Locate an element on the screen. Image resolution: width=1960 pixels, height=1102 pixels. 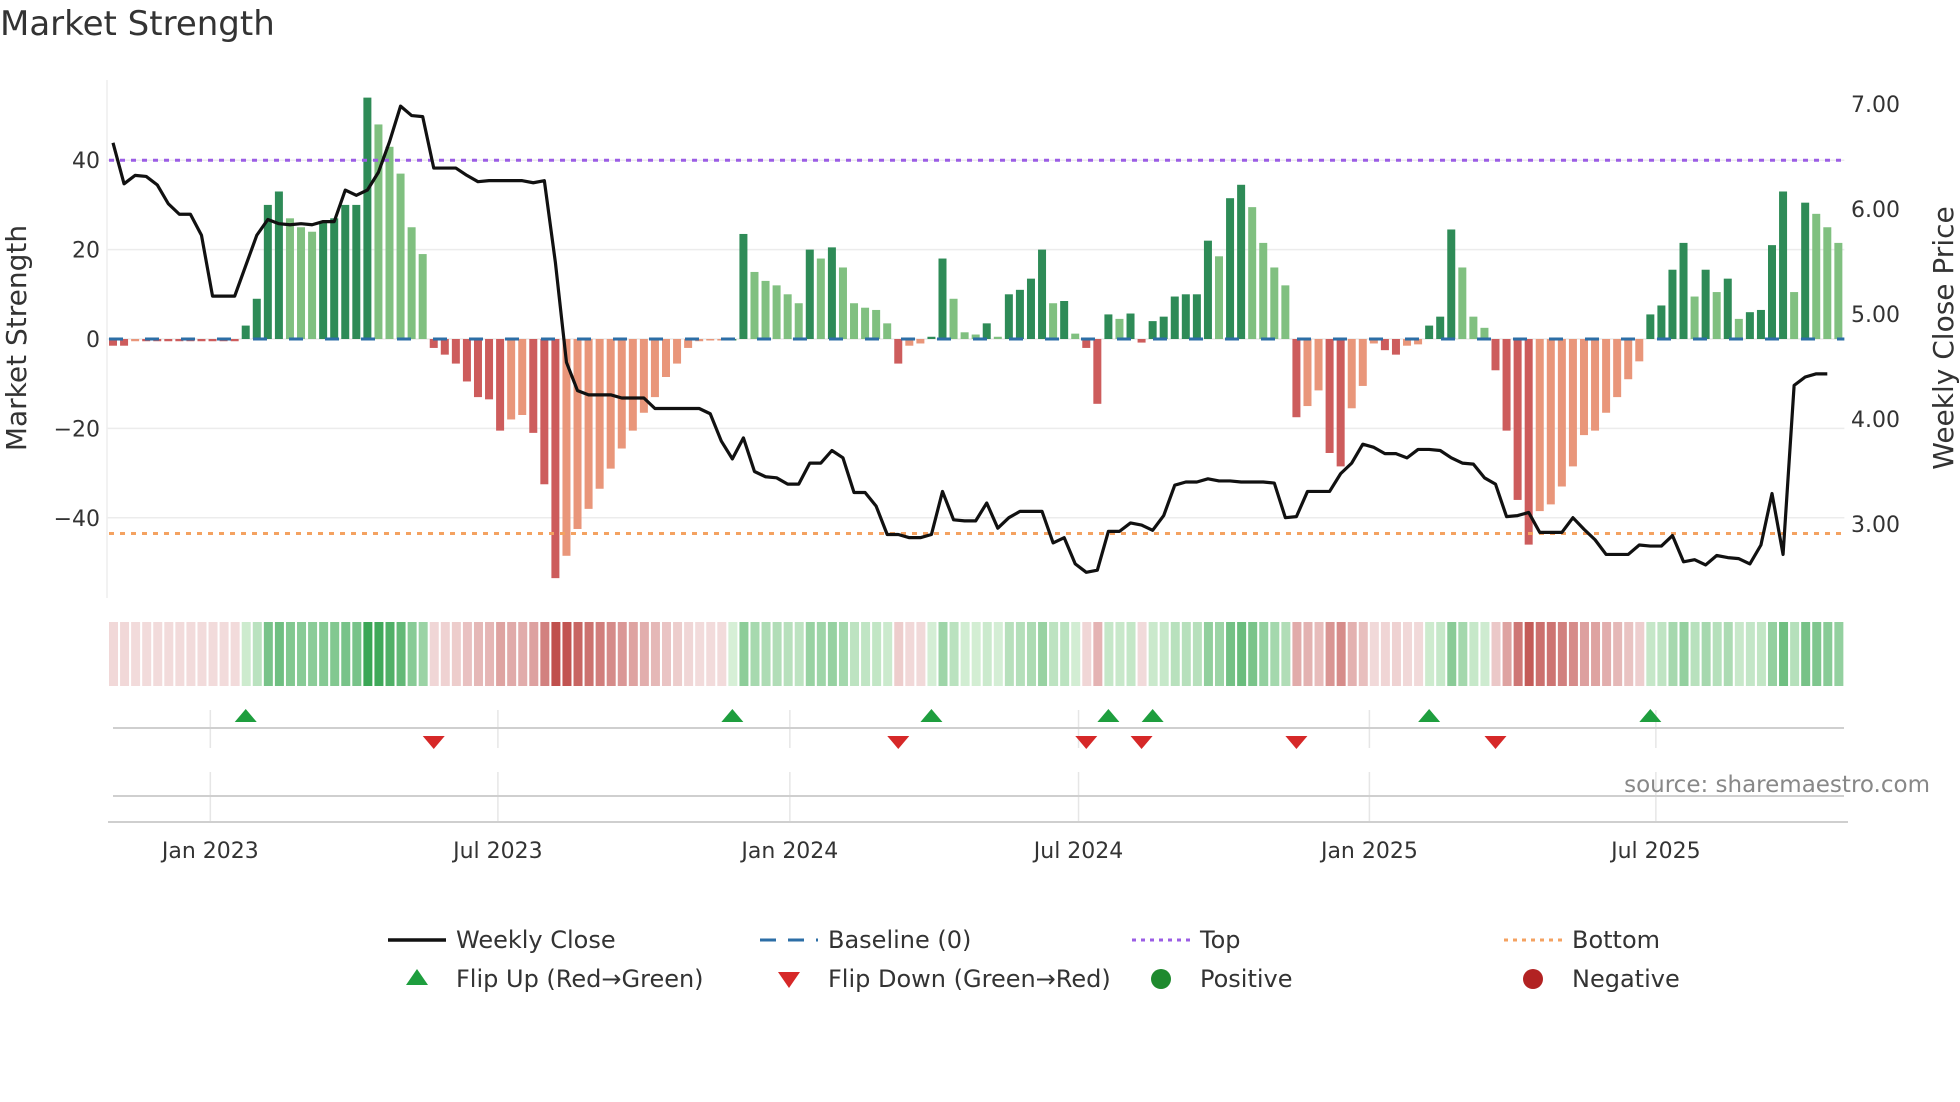
legend-label: Top is located at coordinates (1220, 940).